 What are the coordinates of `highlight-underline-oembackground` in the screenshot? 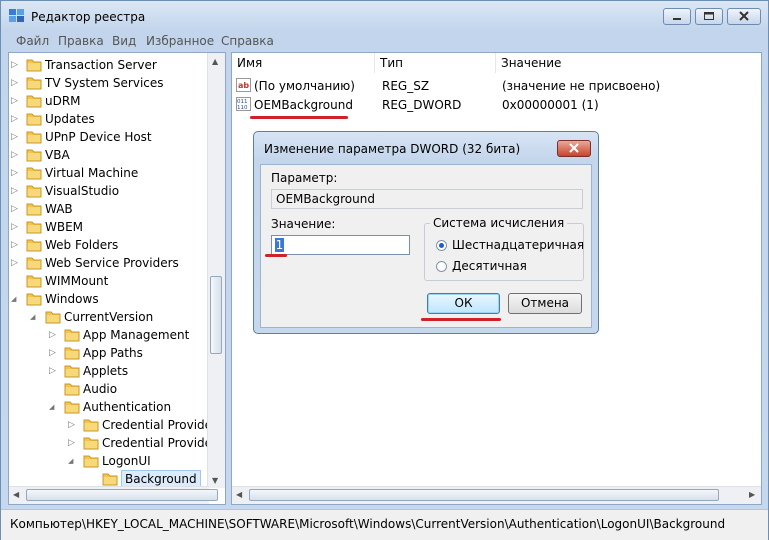 It's located at (299, 117).